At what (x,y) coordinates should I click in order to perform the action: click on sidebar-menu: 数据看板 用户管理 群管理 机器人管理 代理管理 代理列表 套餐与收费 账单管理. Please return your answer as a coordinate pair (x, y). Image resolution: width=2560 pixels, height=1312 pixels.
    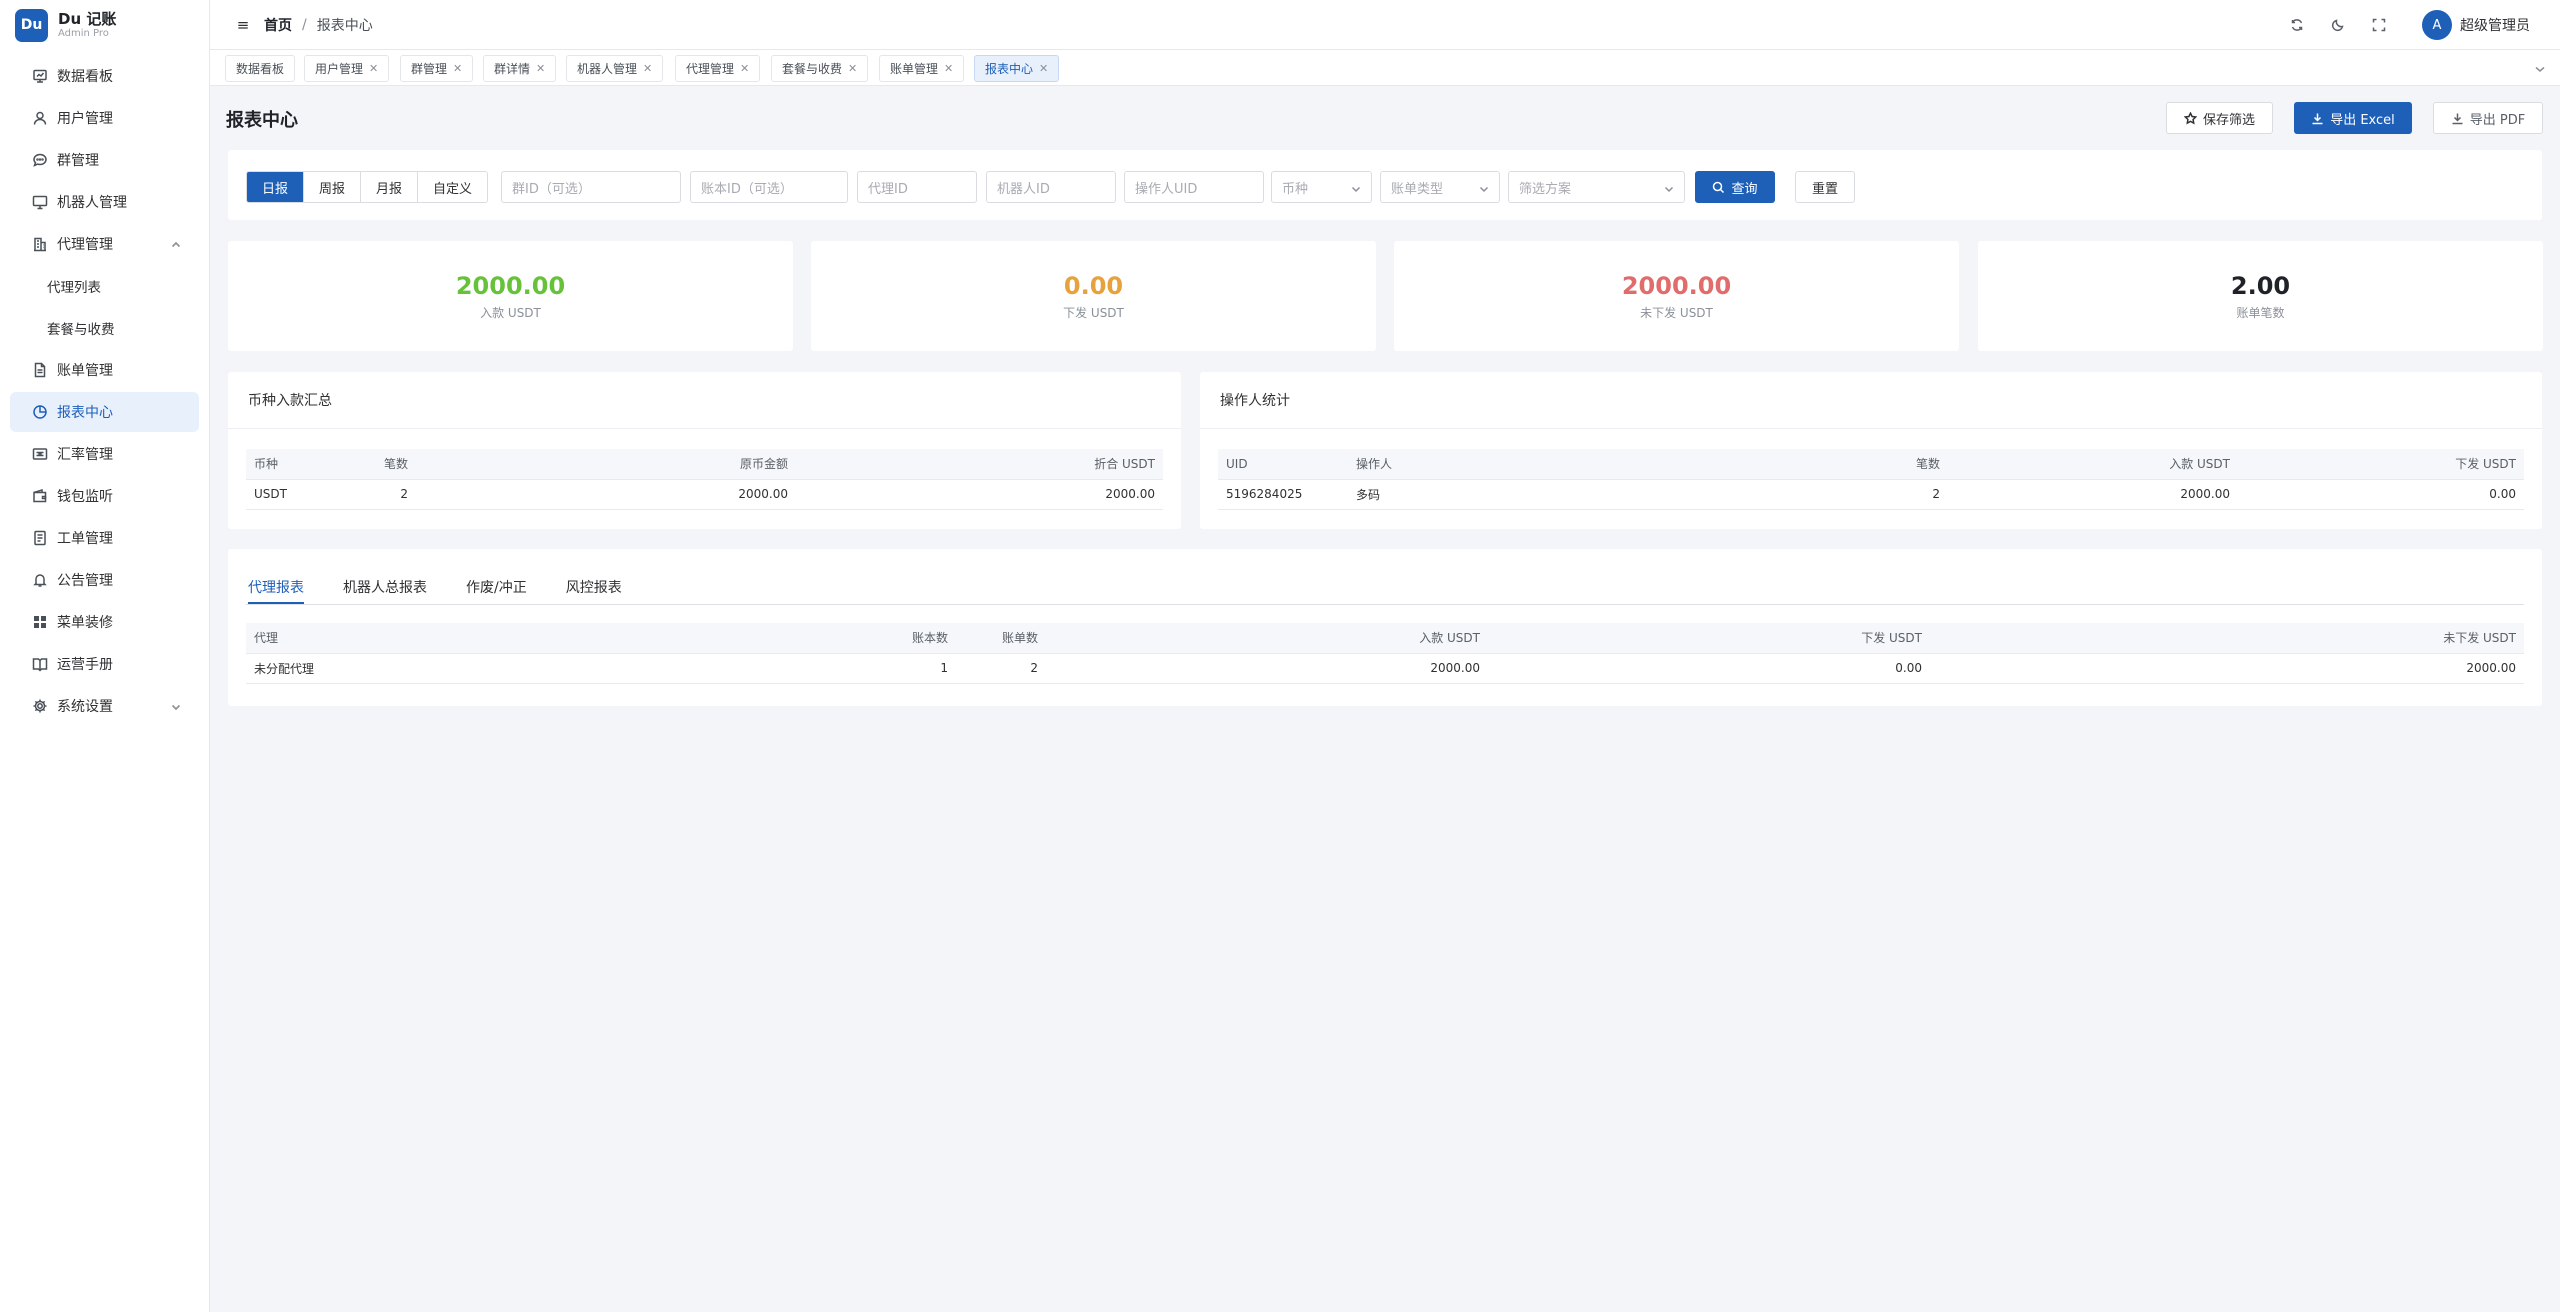
    Looking at the image, I should click on (104, 391).